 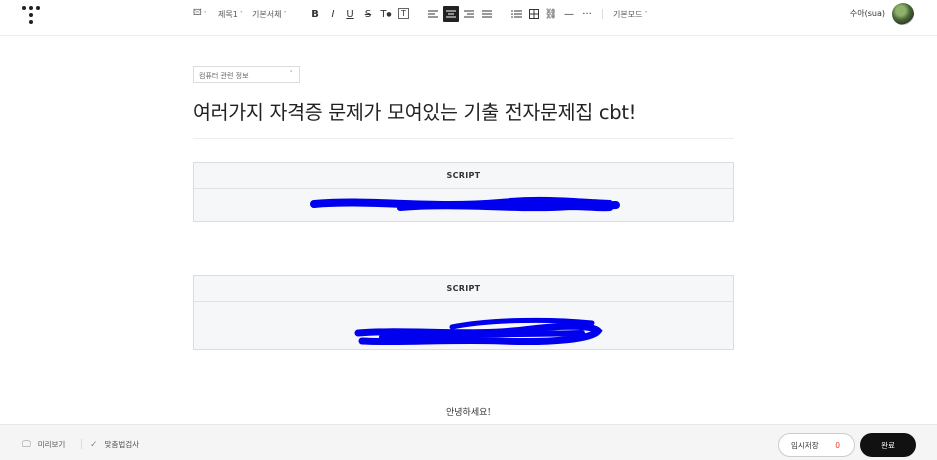 What do you see at coordinates (463, 138) in the screenshot?
I see `title-divider` at bounding box center [463, 138].